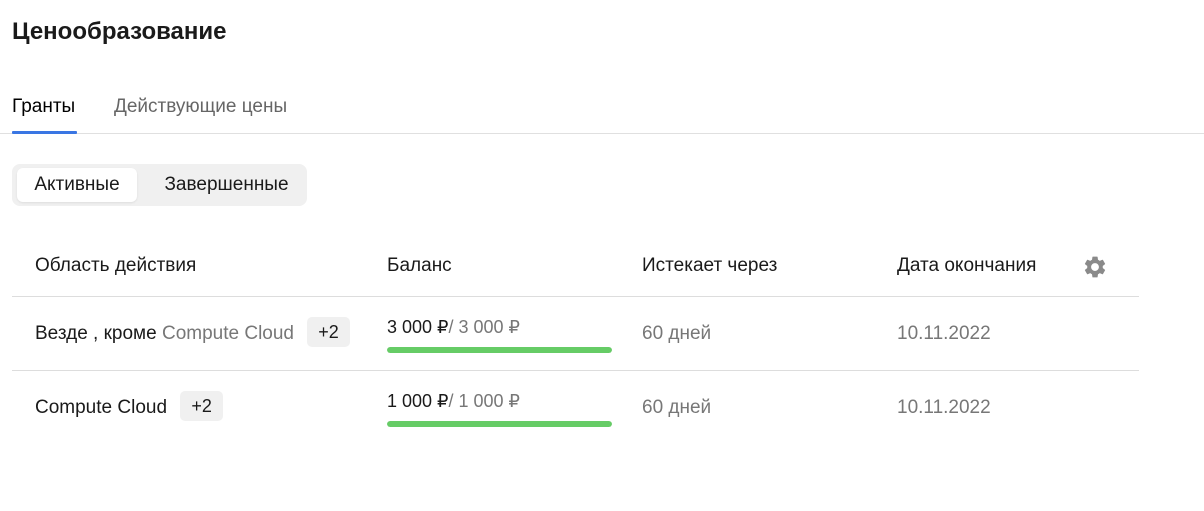  I want to click on balance-total: / 3 000 ₽, so click(484, 327).